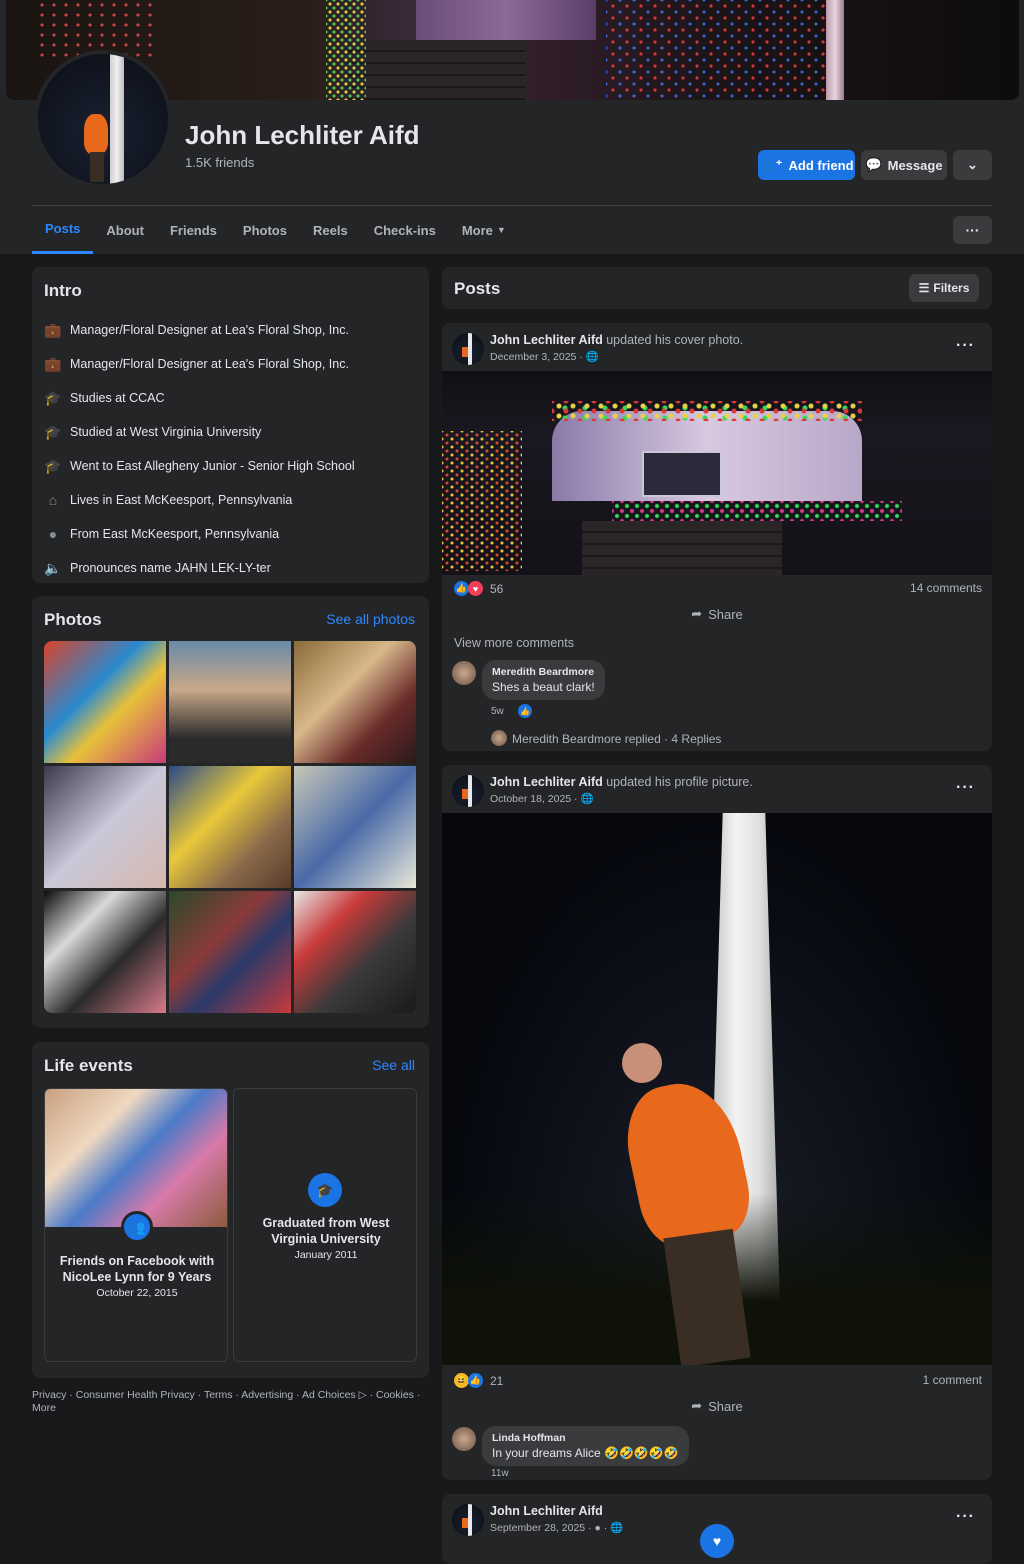  Describe the element at coordinates (478, 1380) in the screenshot. I see `reaction-summary: 😆 👍 21` at that location.